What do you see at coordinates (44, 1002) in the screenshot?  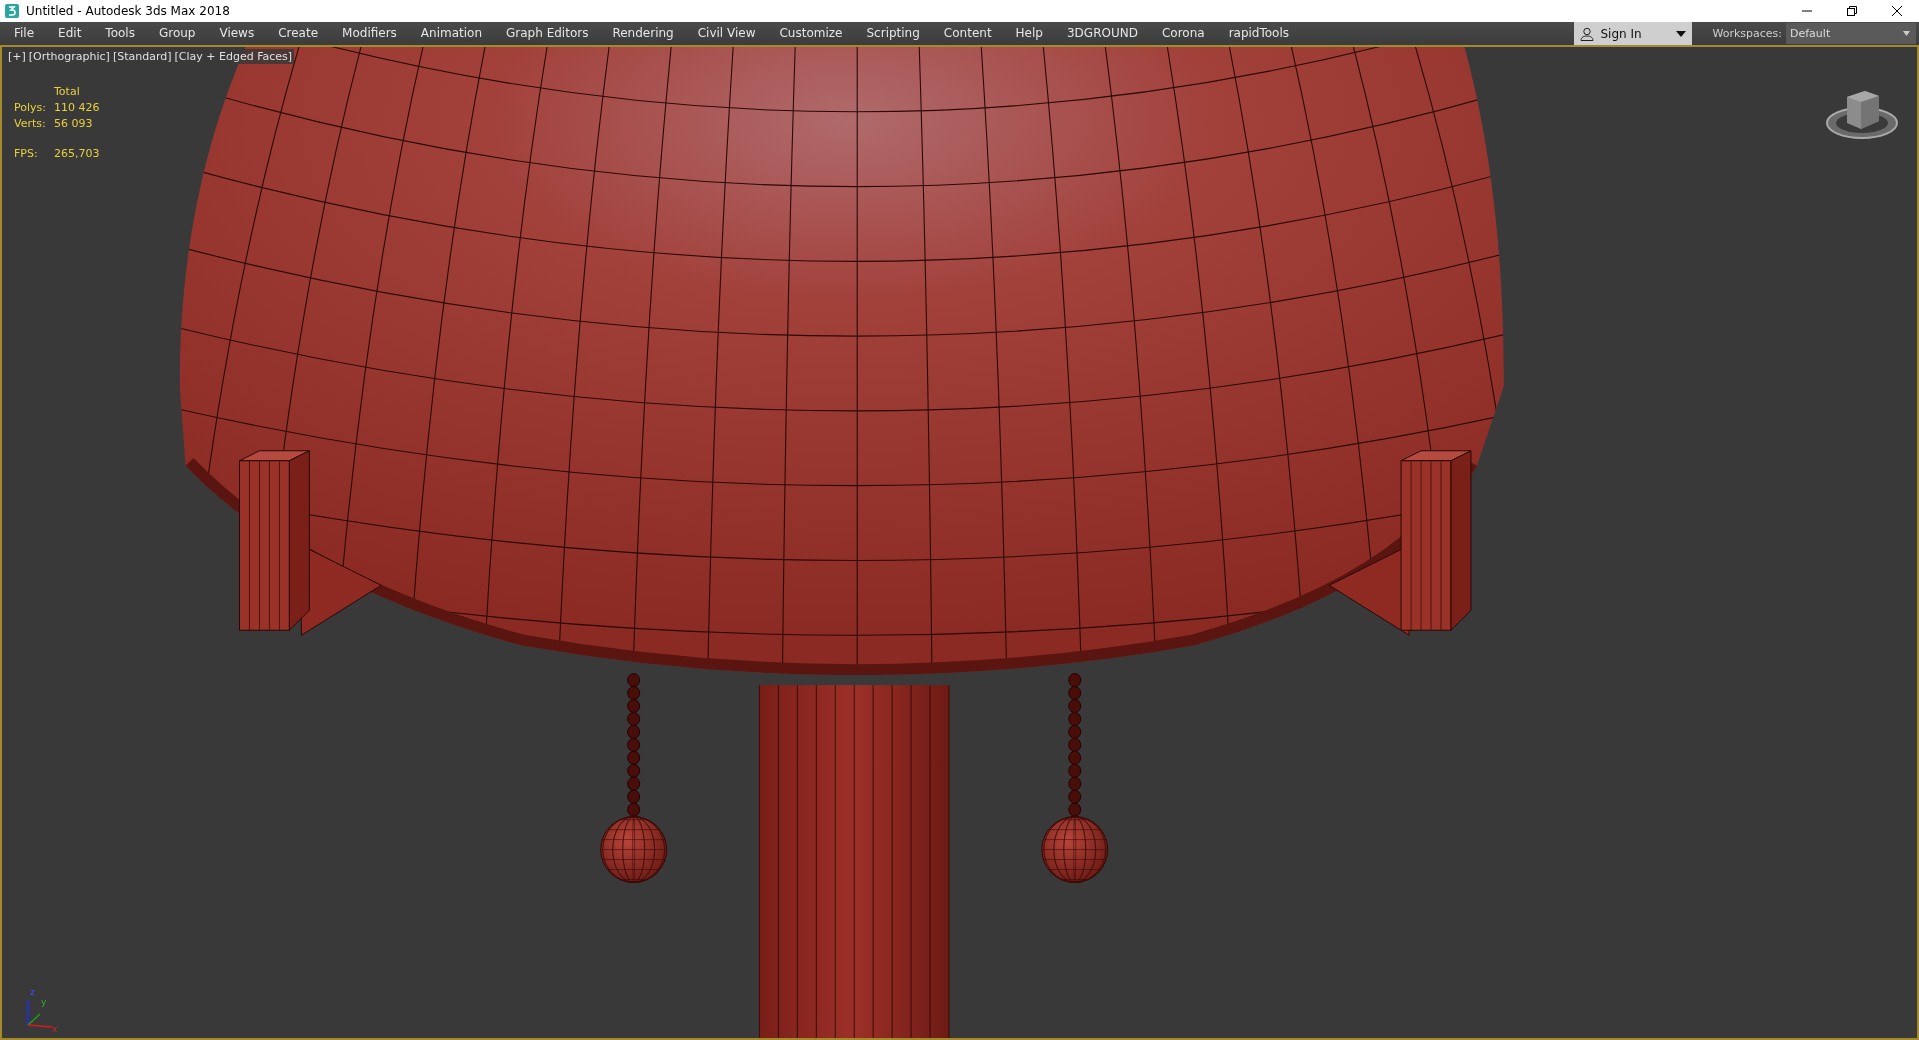 I see `axis-label: y` at bounding box center [44, 1002].